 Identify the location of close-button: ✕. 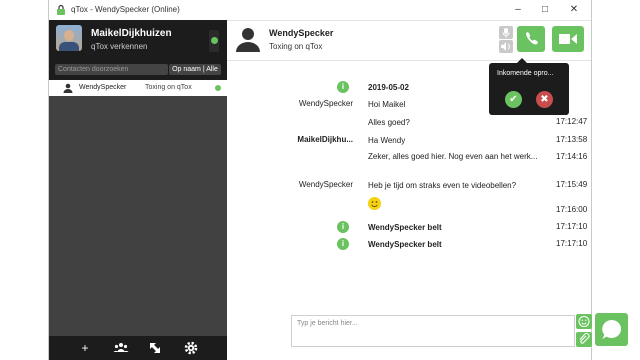
(574, 10).